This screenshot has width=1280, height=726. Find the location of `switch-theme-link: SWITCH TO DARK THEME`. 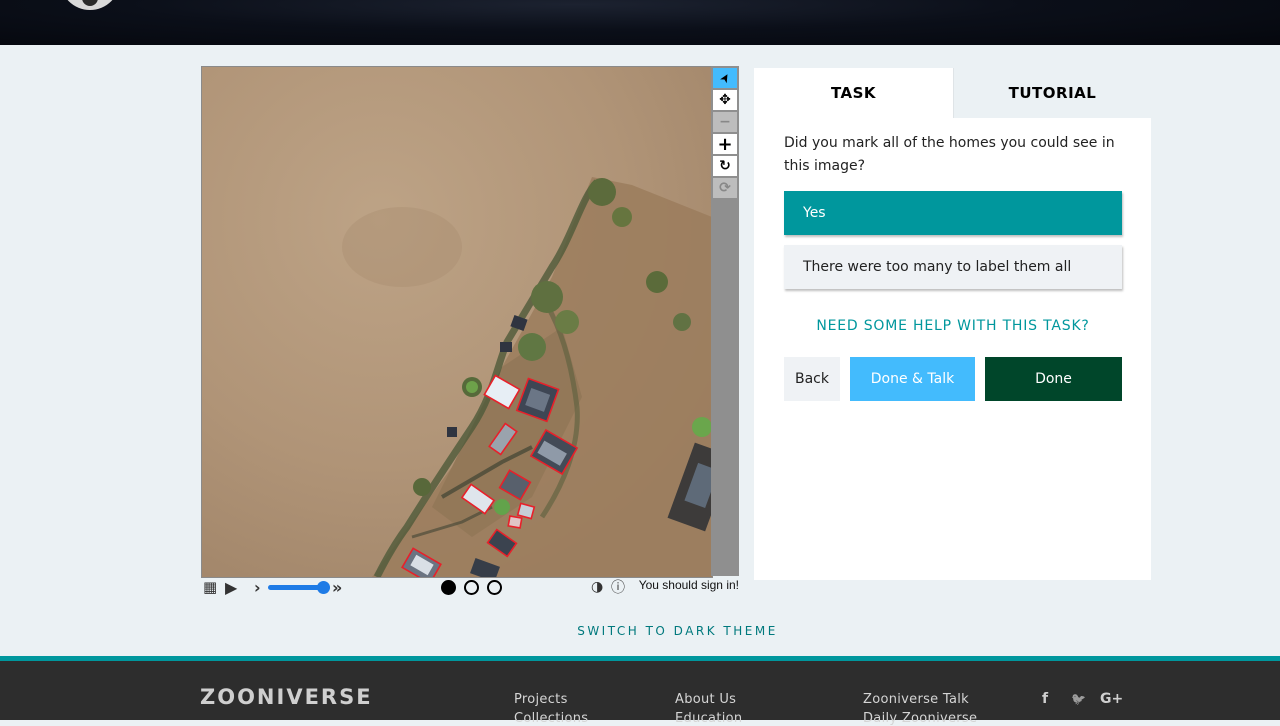

switch-theme-link: SWITCH TO DARK THEME is located at coordinates (640, 631).